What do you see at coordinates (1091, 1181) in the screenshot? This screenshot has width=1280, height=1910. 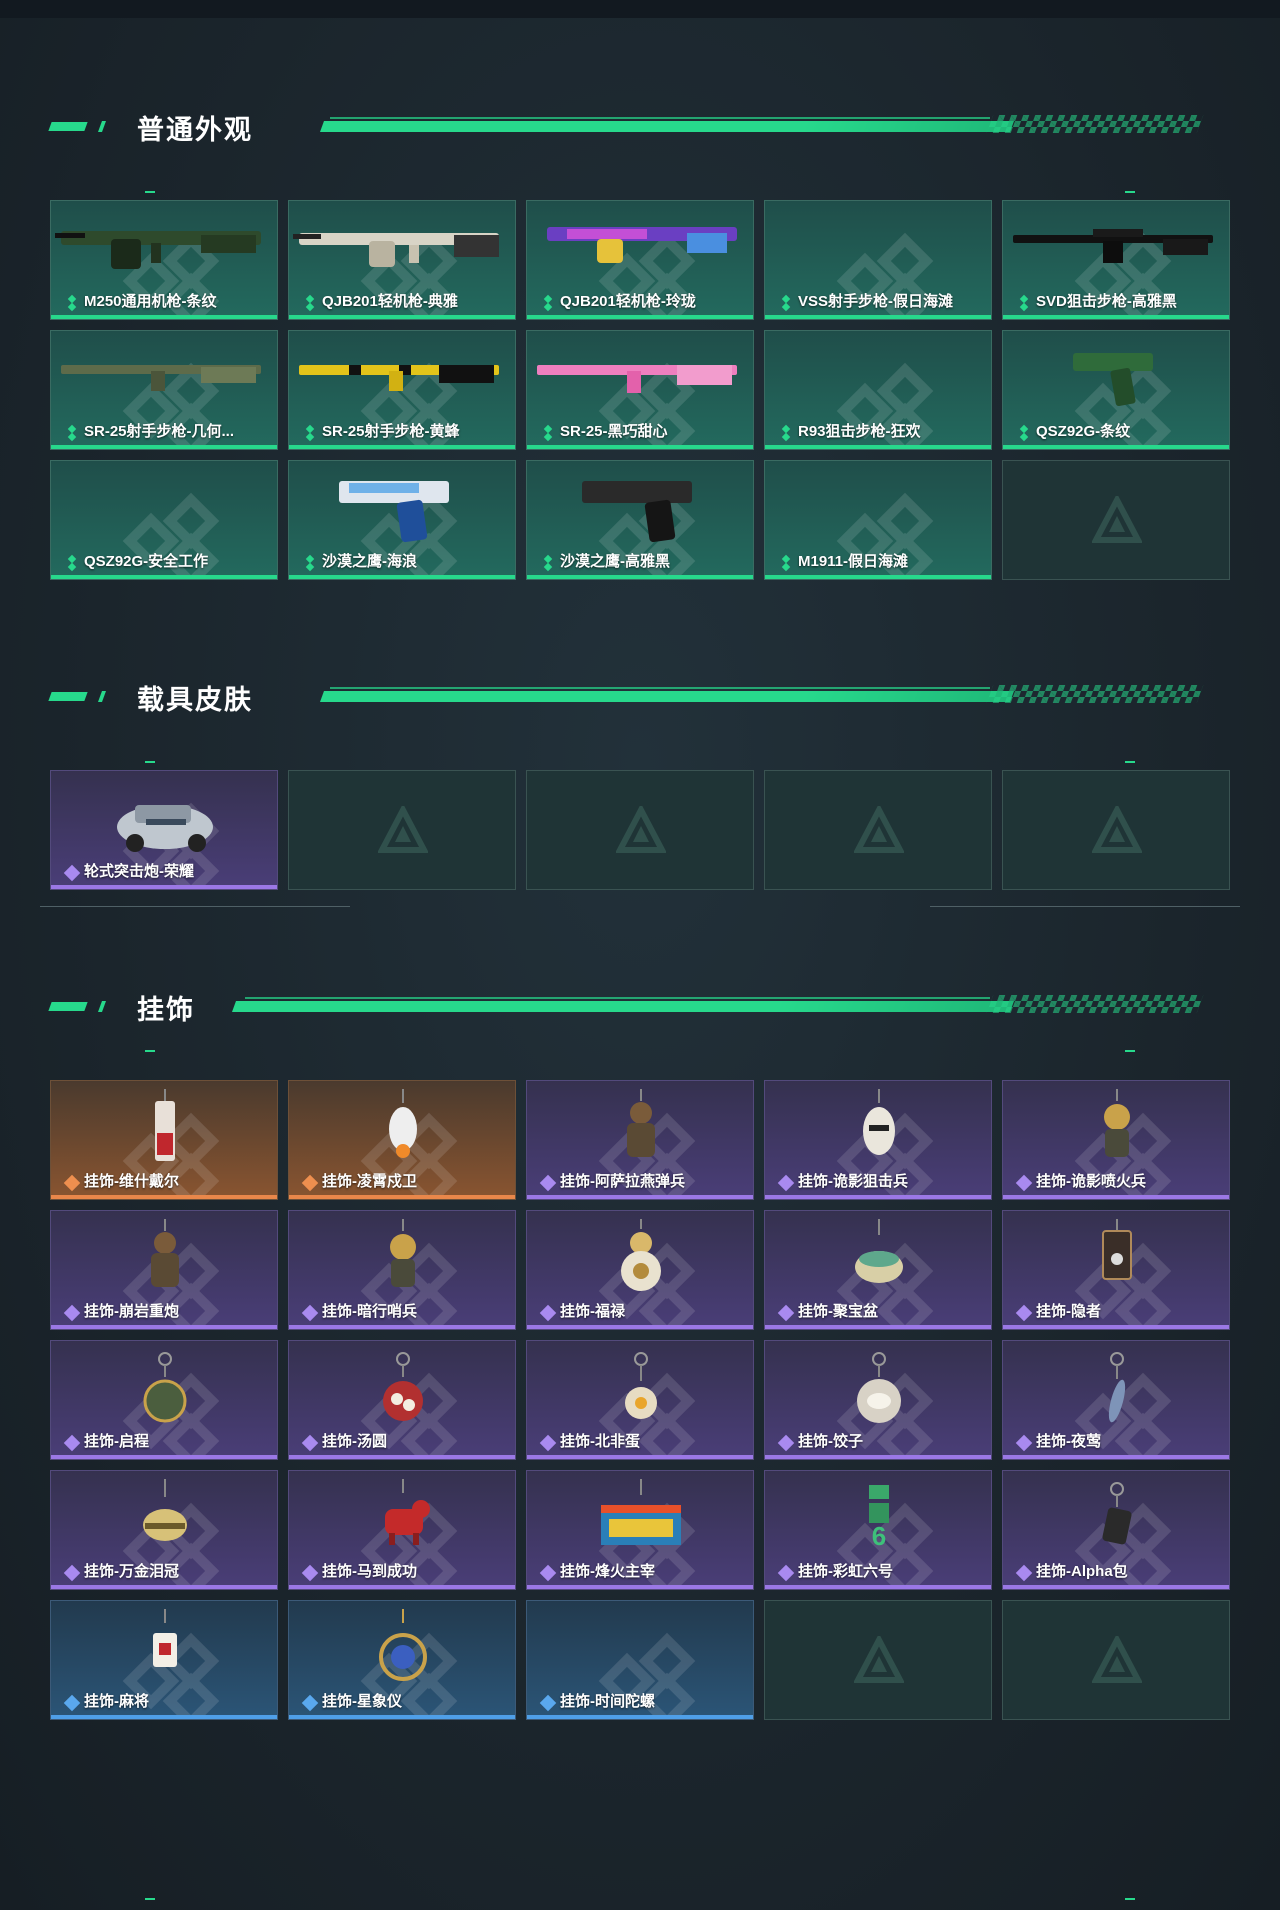 I see `item-label: 挂饰-诡影喷火兵` at bounding box center [1091, 1181].